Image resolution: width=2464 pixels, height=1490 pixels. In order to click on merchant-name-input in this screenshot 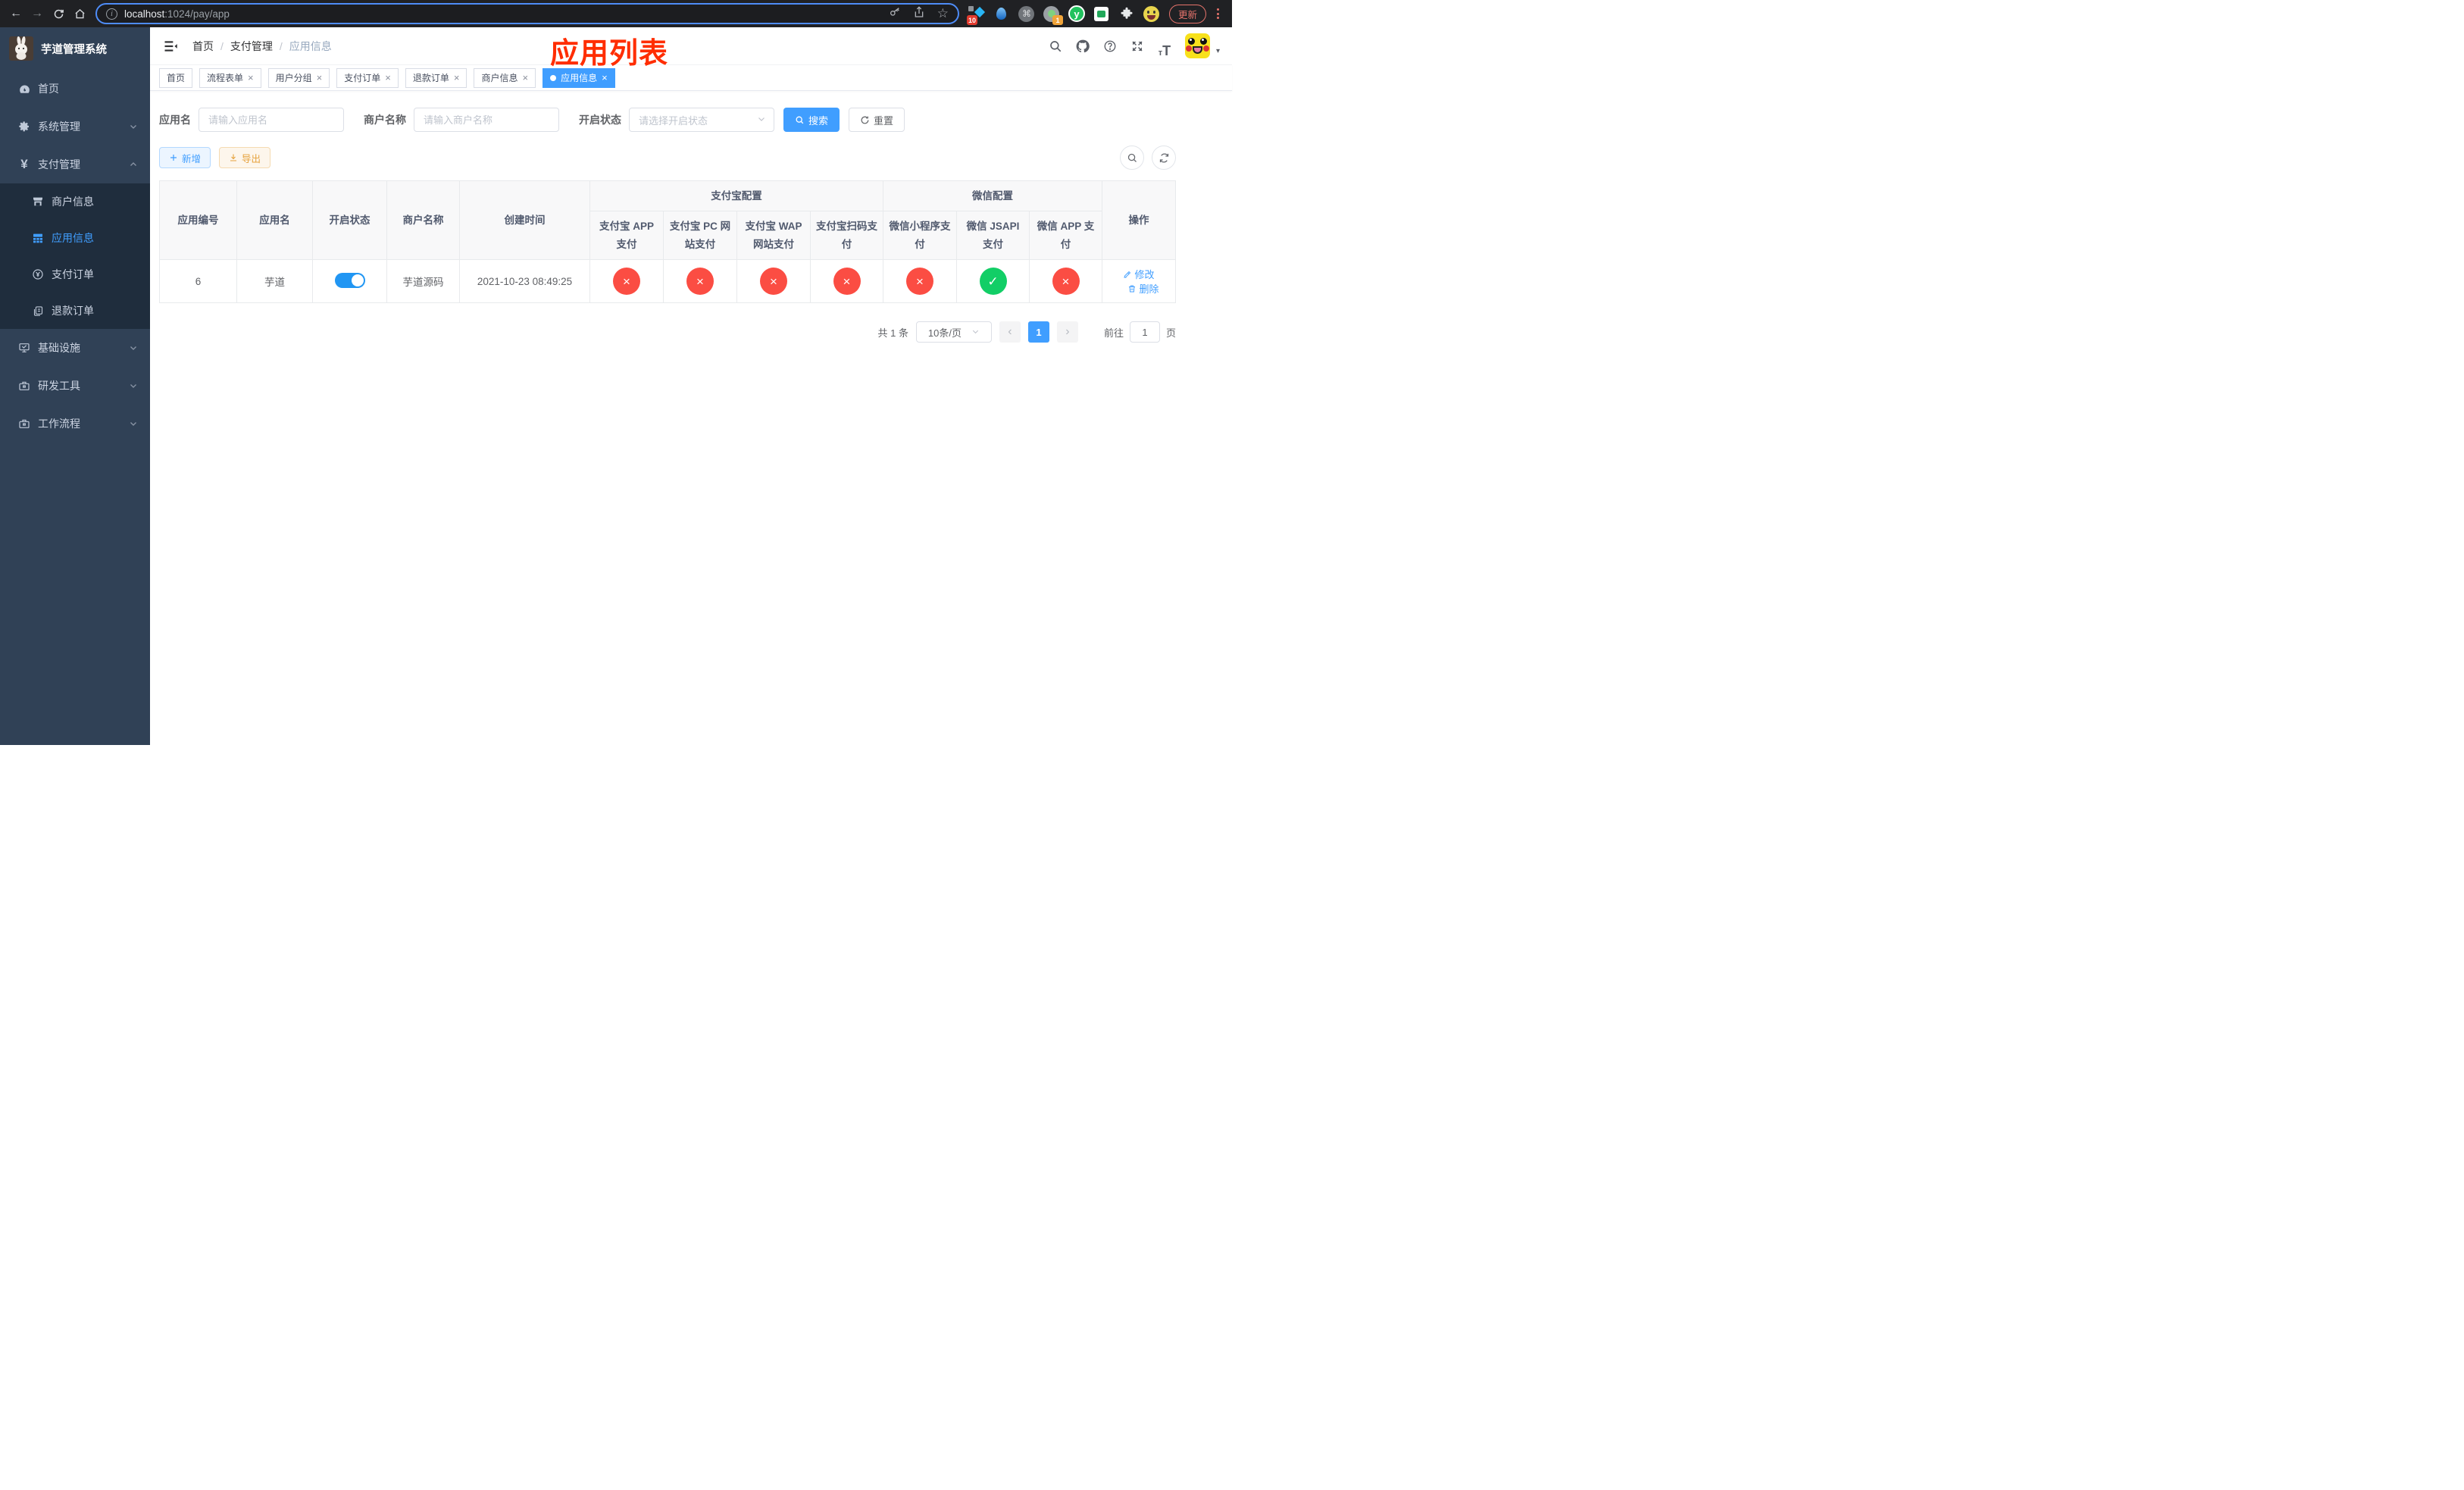, I will do `click(486, 120)`.